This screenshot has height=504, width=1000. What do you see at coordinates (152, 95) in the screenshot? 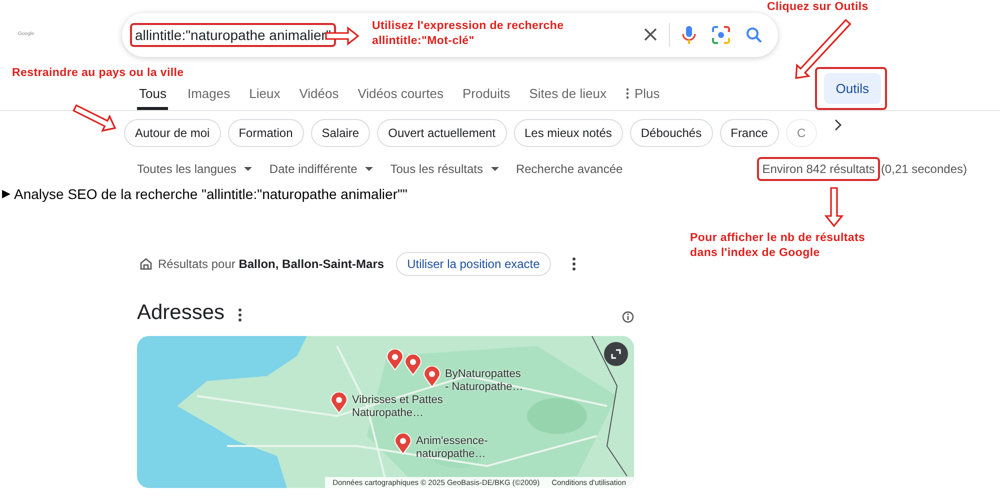
I see `search-tab: Tous` at bounding box center [152, 95].